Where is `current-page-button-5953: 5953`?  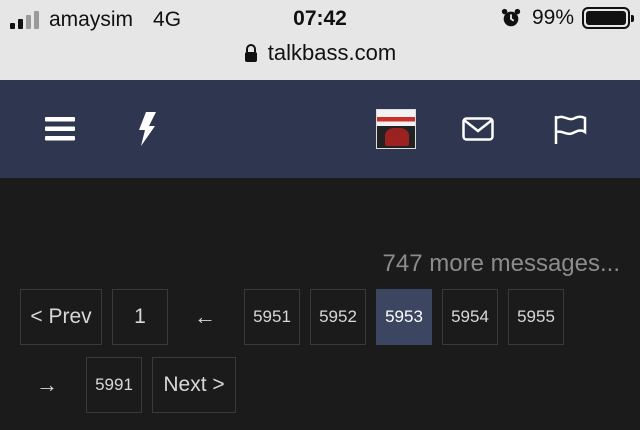 current-page-button-5953: 5953 is located at coordinates (404, 317).